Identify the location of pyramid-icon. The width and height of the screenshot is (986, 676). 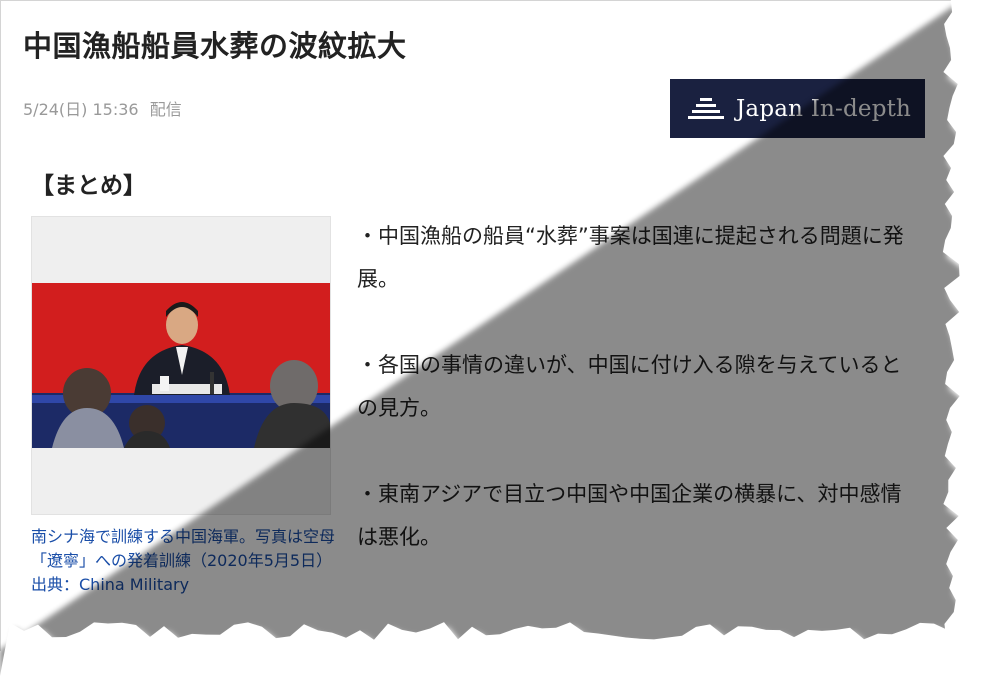
(706, 108).